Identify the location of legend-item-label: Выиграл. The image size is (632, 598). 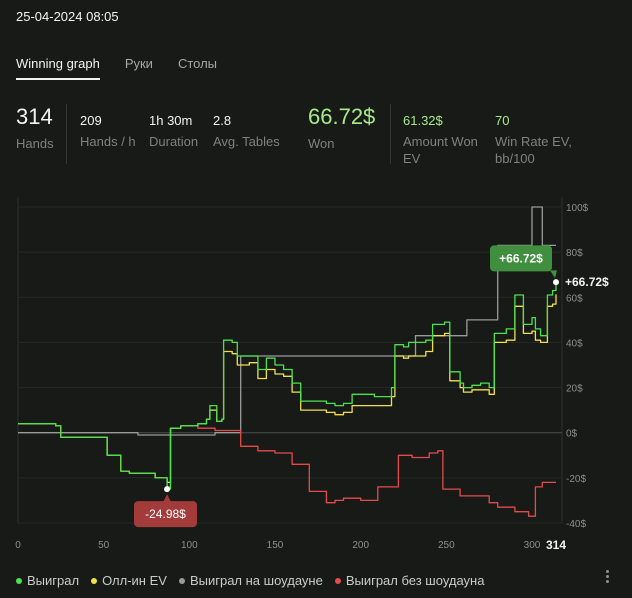
(53, 580).